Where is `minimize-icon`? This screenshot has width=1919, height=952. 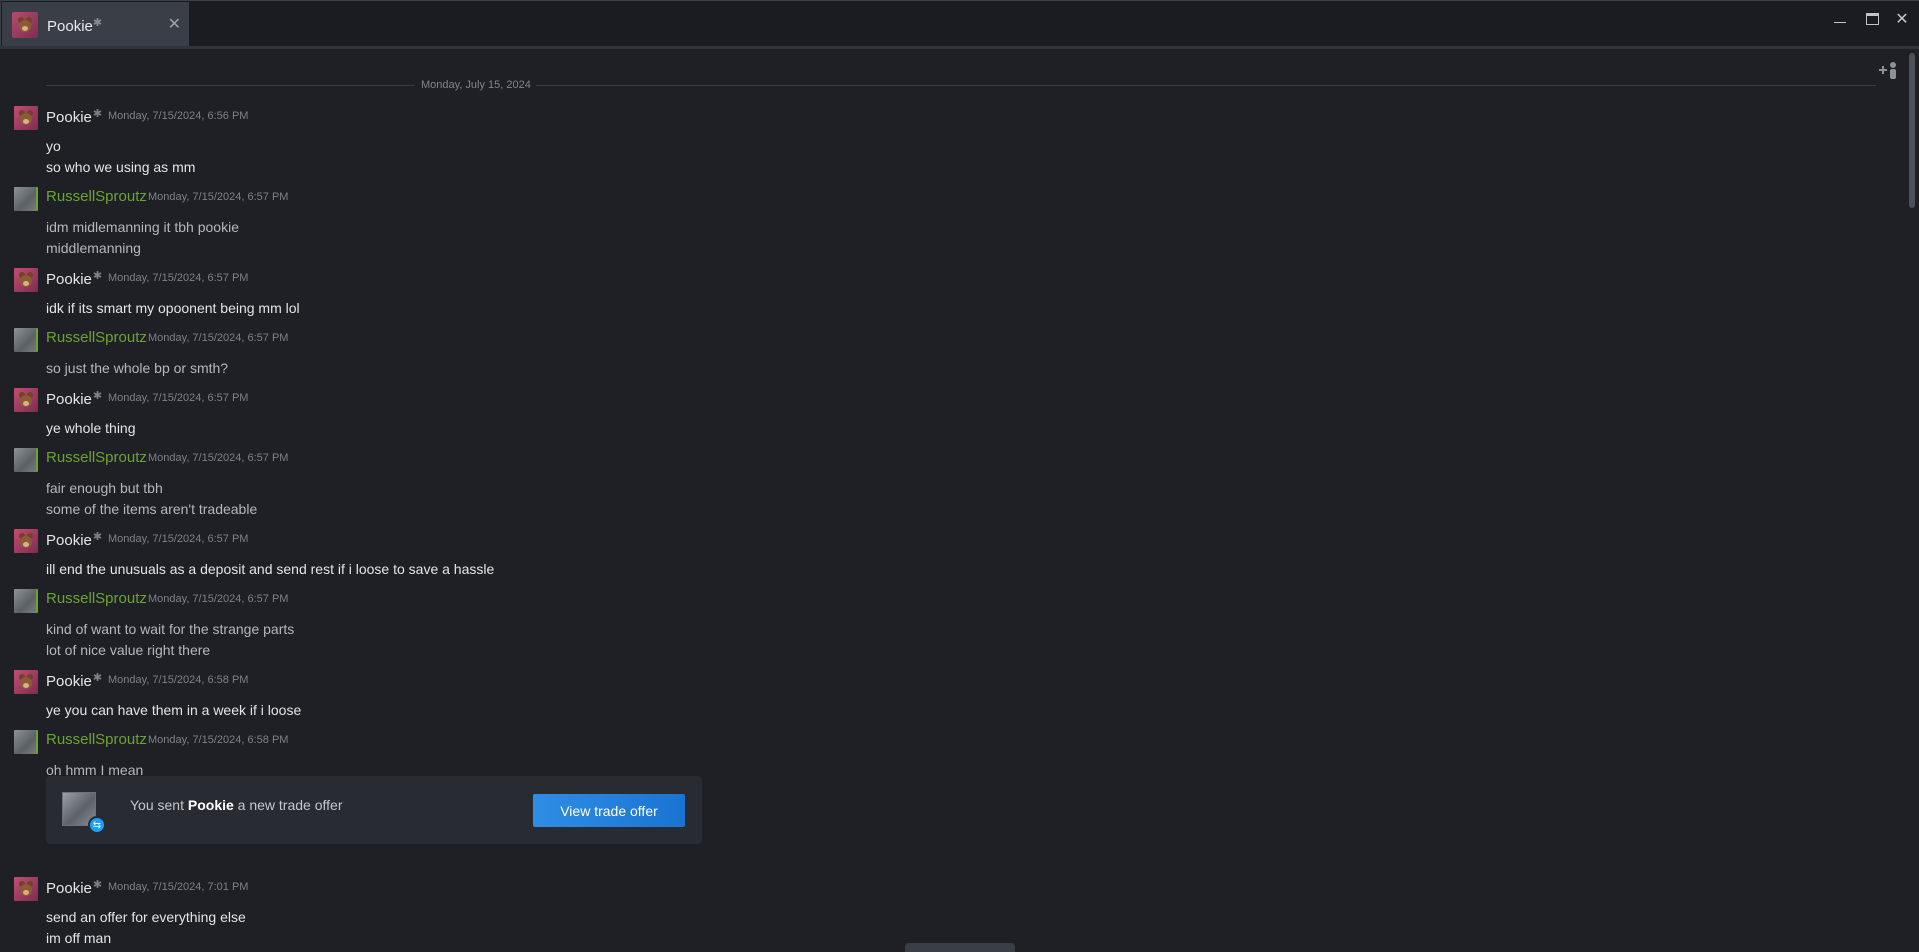 minimize-icon is located at coordinates (1840, 19).